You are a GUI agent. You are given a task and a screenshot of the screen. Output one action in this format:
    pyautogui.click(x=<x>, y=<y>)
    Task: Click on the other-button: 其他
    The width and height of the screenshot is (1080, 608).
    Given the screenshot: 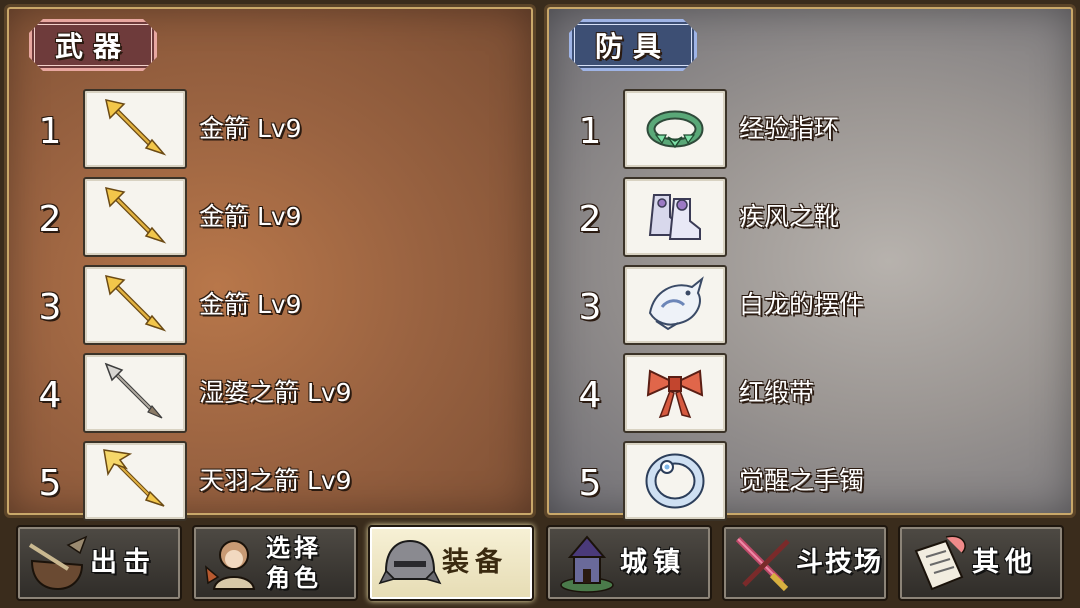 What is the action you would take?
    pyautogui.click(x=981, y=563)
    